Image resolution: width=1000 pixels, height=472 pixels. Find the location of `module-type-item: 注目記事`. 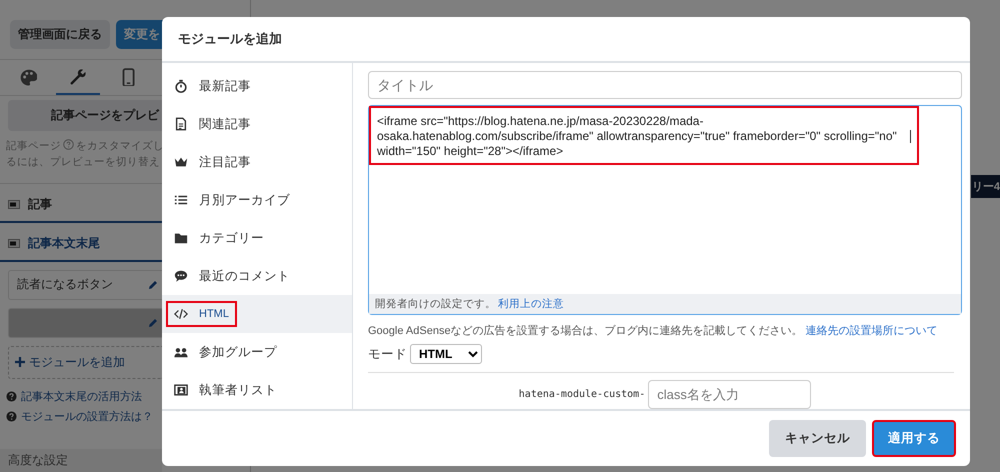

module-type-item: 注目記事 is located at coordinates (257, 162).